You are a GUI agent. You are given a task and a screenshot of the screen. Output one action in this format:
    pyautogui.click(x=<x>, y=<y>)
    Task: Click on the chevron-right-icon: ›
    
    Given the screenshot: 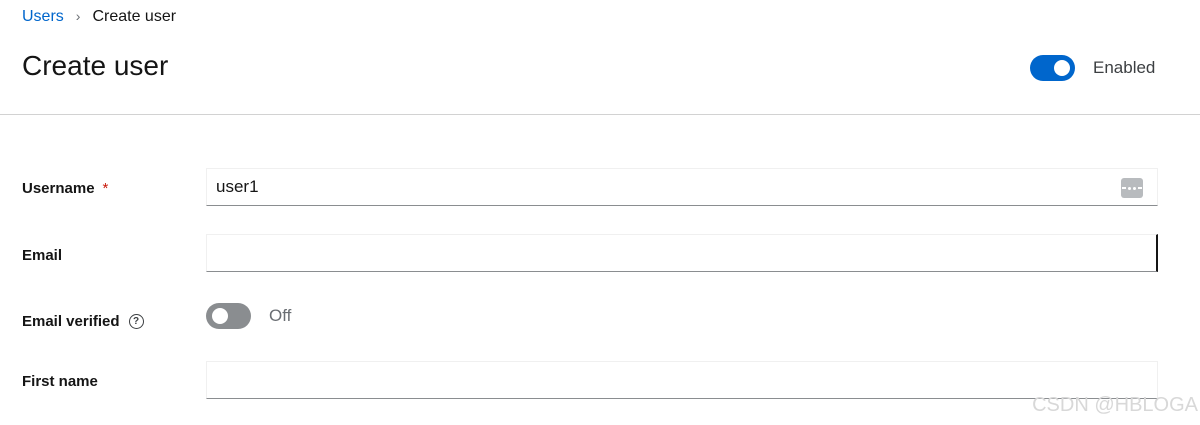 What is the action you would take?
    pyautogui.click(x=78, y=16)
    